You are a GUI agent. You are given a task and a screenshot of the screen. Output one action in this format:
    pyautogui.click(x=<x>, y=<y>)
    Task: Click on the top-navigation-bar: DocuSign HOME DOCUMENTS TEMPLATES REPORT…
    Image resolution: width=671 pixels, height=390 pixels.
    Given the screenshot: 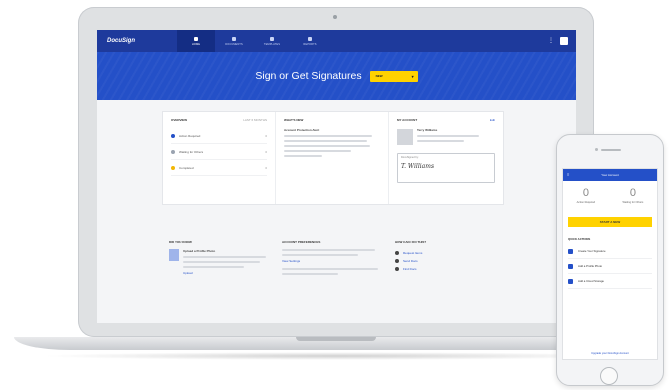 What is the action you would take?
    pyautogui.click(x=336, y=41)
    